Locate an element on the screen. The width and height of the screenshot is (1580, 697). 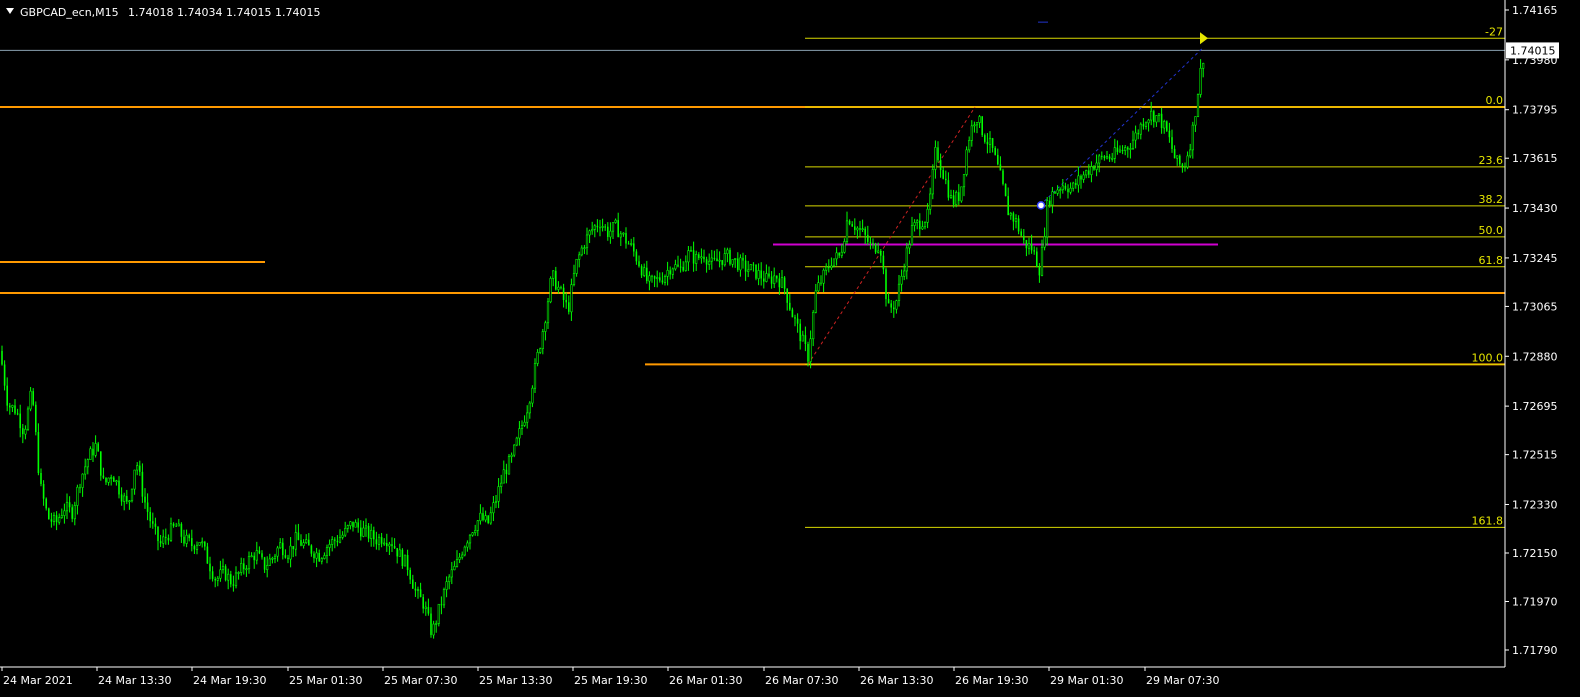
time-tick-label: 25 Mar 01:30 is located at coordinates (325, 680).